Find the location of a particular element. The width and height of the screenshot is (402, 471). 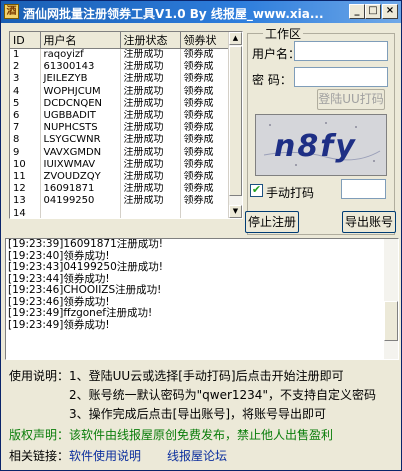

instruction-line-1: 1、登陆UU云或选择[手动打码]后点击开始注册即可 is located at coordinates (206, 376).